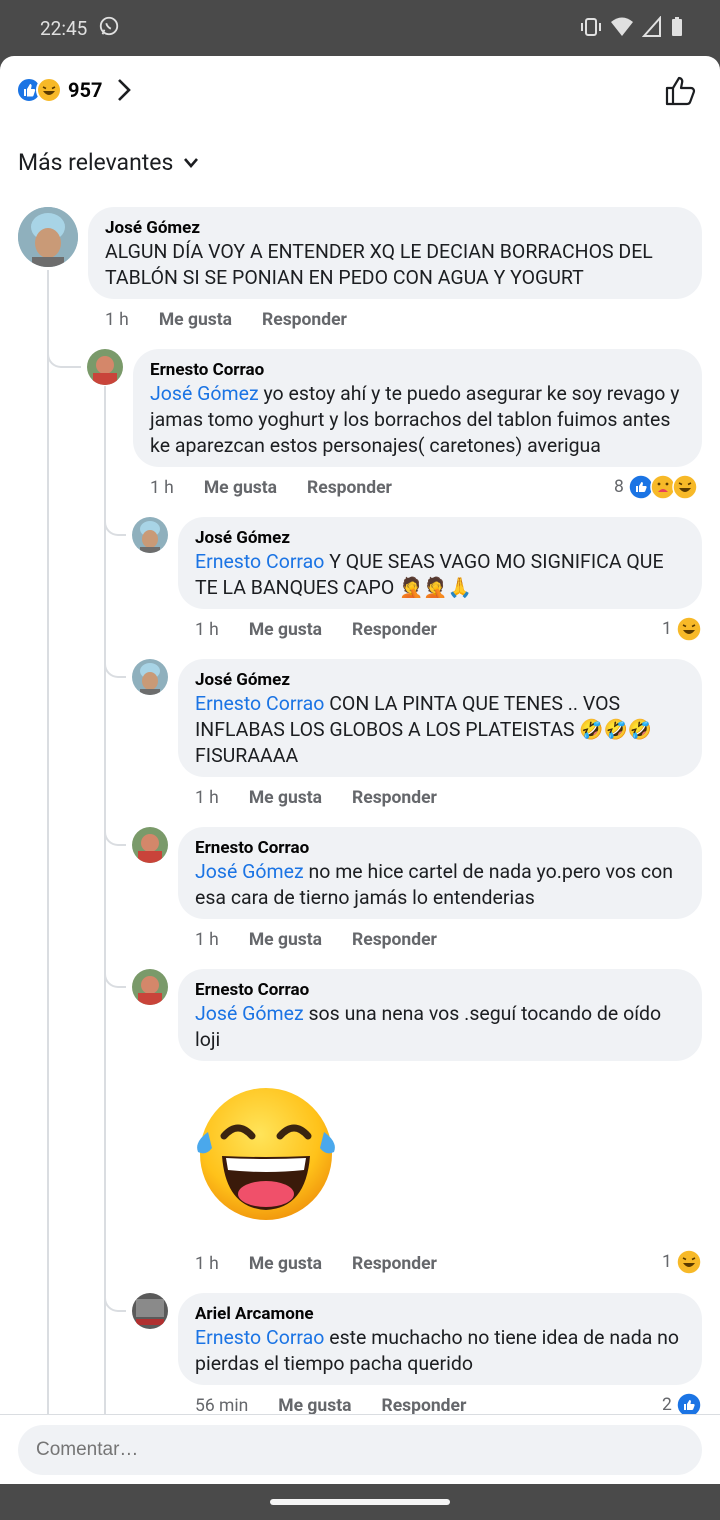  What do you see at coordinates (48, 845) in the screenshot?
I see `thread-line-main` at bounding box center [48, 845].